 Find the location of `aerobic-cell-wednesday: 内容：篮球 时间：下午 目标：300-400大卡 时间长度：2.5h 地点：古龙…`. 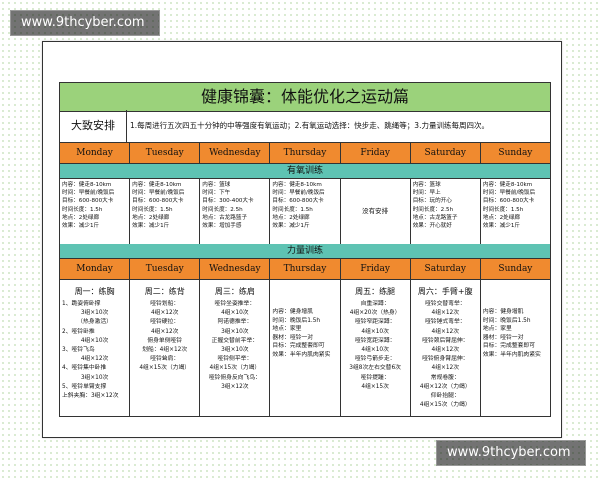

aerobic-cell-wednesday: 内容：篮球 时间：下午 目标：300-400大卡 时间长度：2.5h 地点：古龙… is located at coordinates (235, 211).